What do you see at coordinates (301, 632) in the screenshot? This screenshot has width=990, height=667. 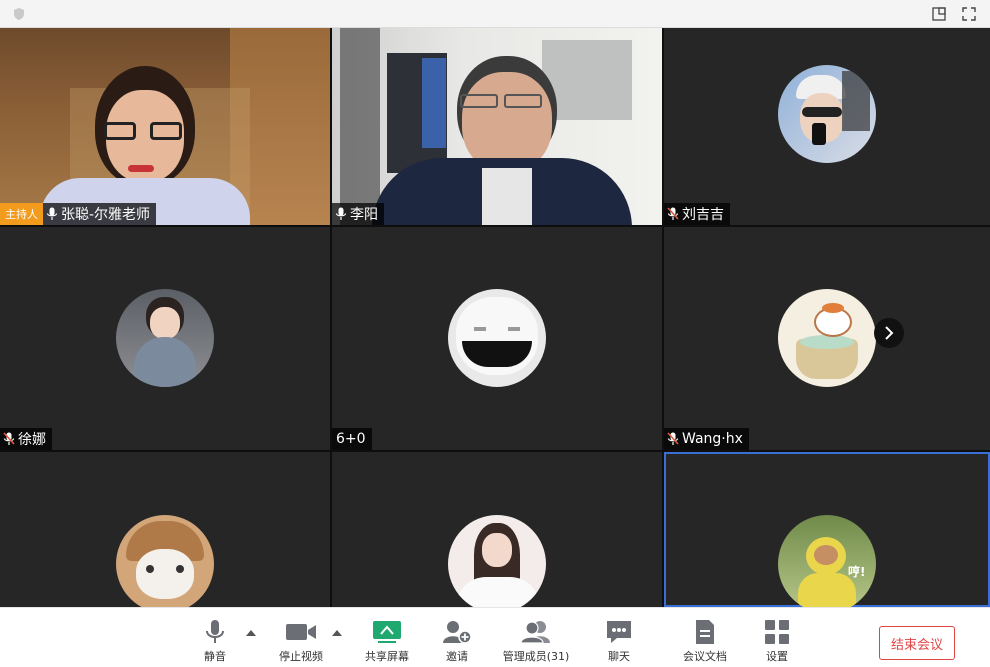 I see `video-camera-icon` at bounding box center [301, 632].